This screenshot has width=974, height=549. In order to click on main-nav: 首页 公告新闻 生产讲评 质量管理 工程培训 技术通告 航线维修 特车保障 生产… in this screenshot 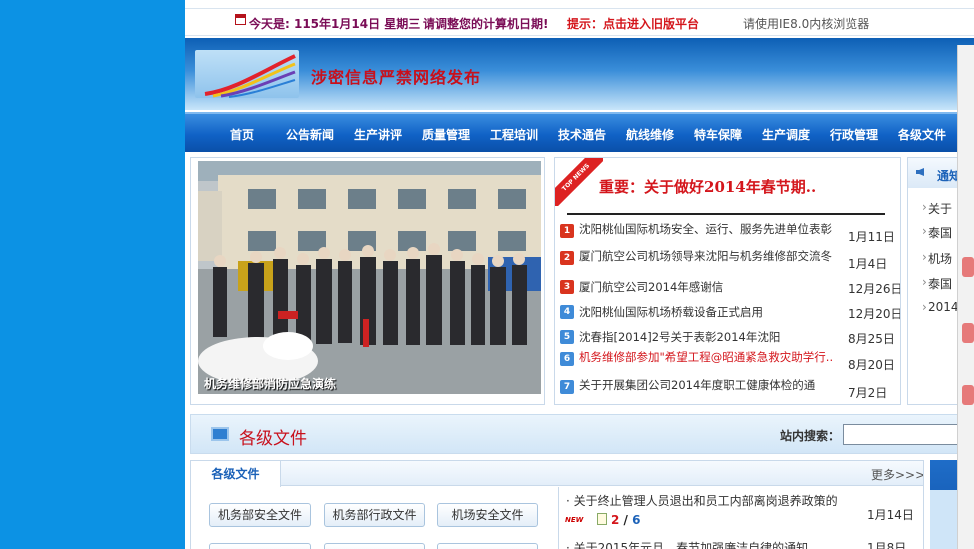, I will do `click(579, 132)`.